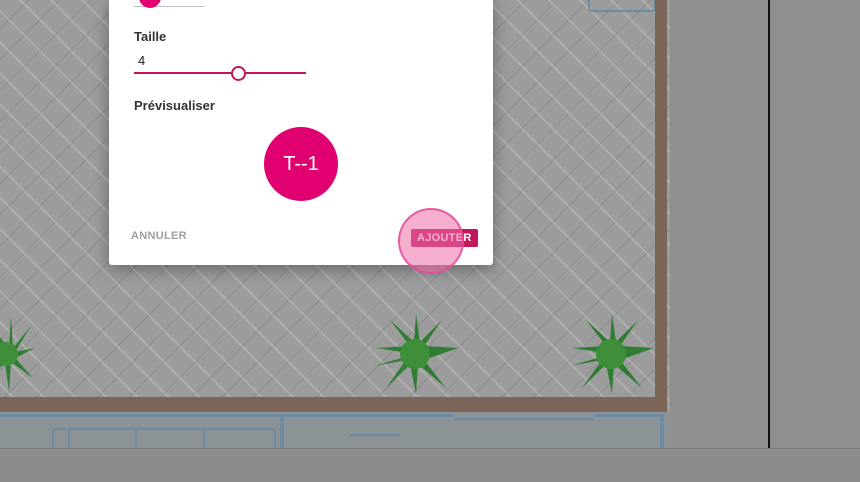 This screenshot has height=482, width=860. Describe the element at coordinates (150, 36) in the screenshot. I see `size-label: Taille` at that location.